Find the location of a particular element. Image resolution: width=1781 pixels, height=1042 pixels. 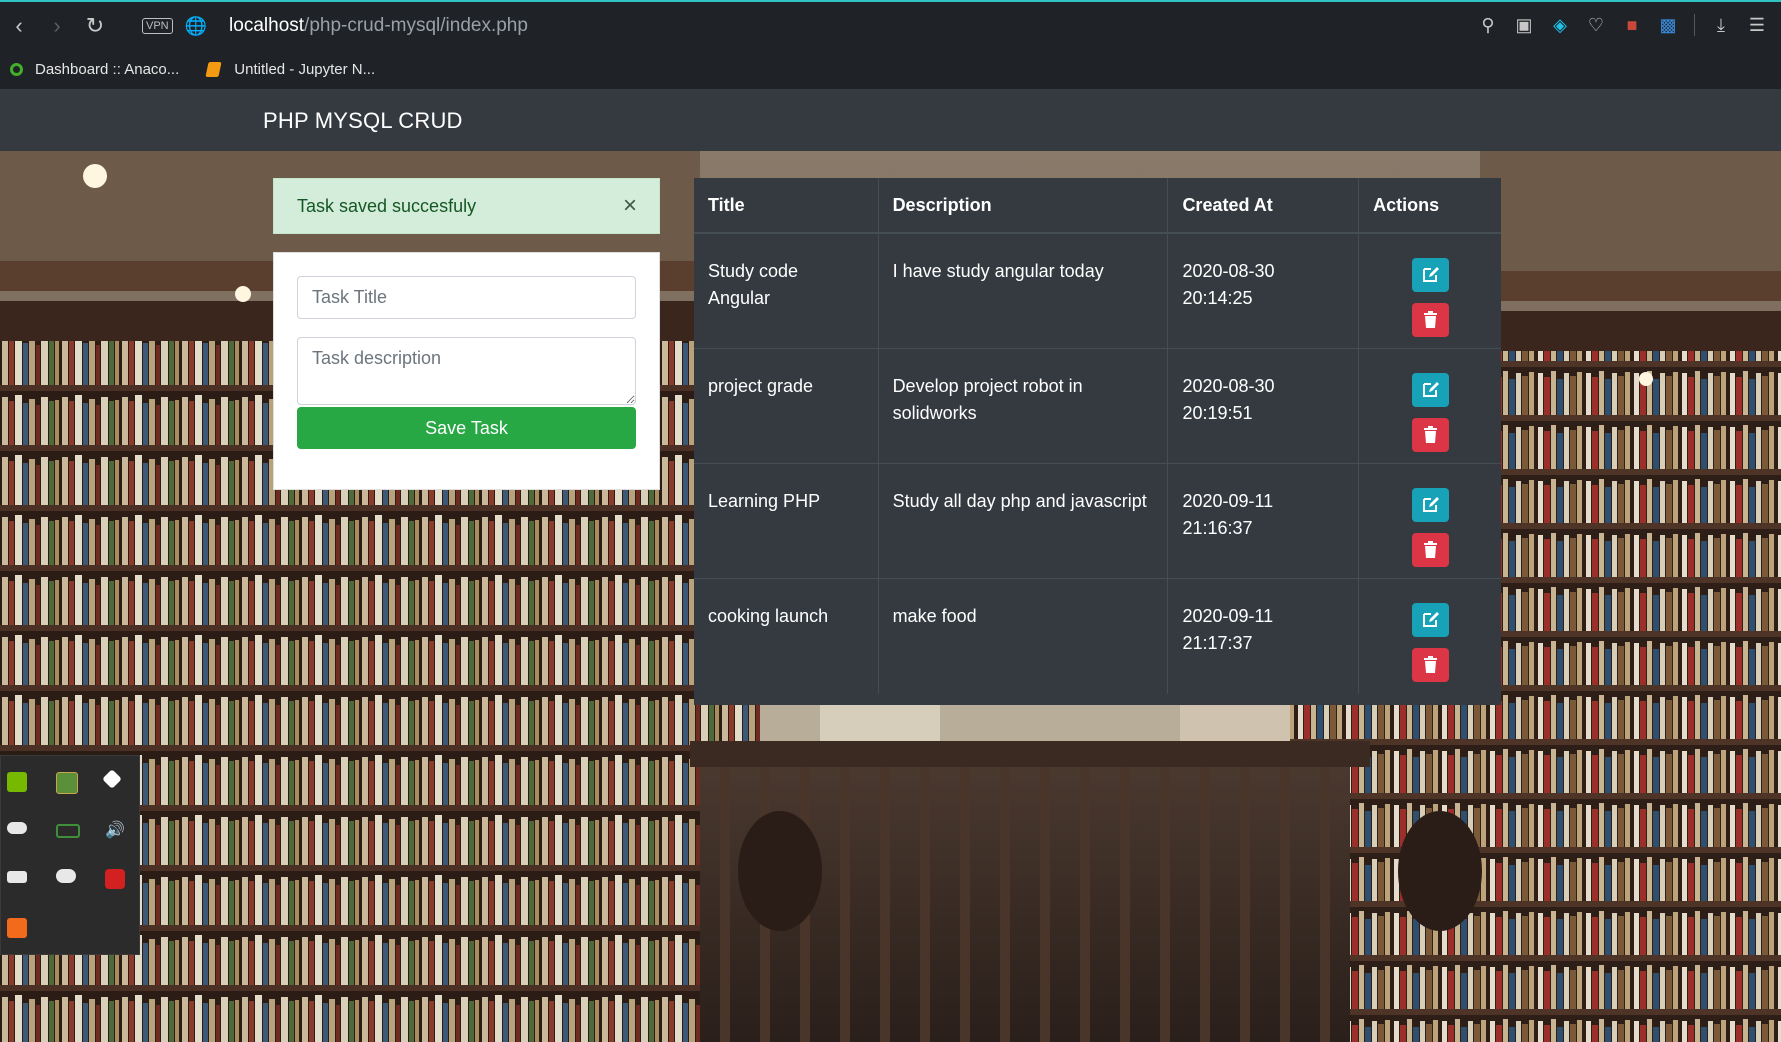

device-icon is located at coordinates (17, 877).